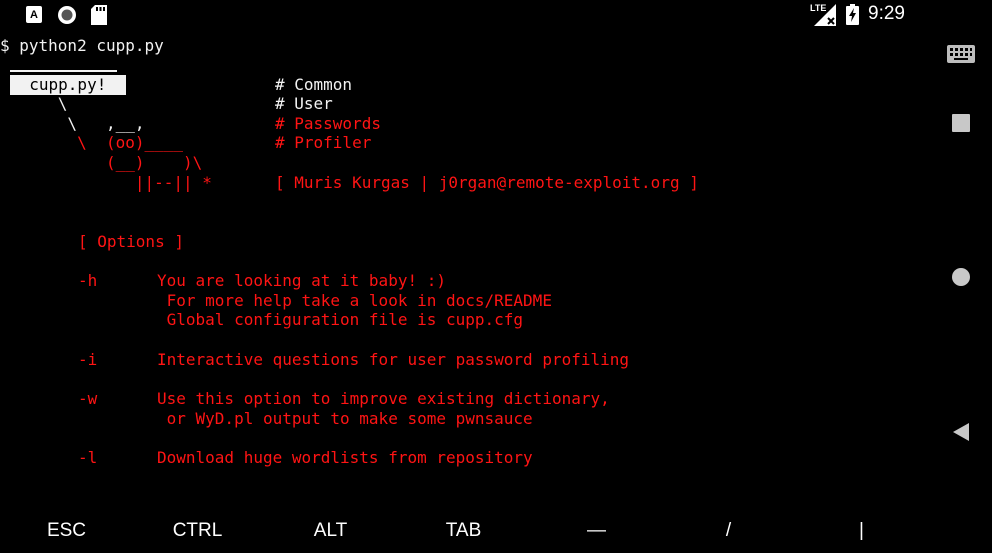 The width and height of the screenshot is (992, 553). What do you see at coordinates (92, 142) in the screenshot?
I see `ascii-art-line: \ (oo)____` at bounding box center [92, 142].